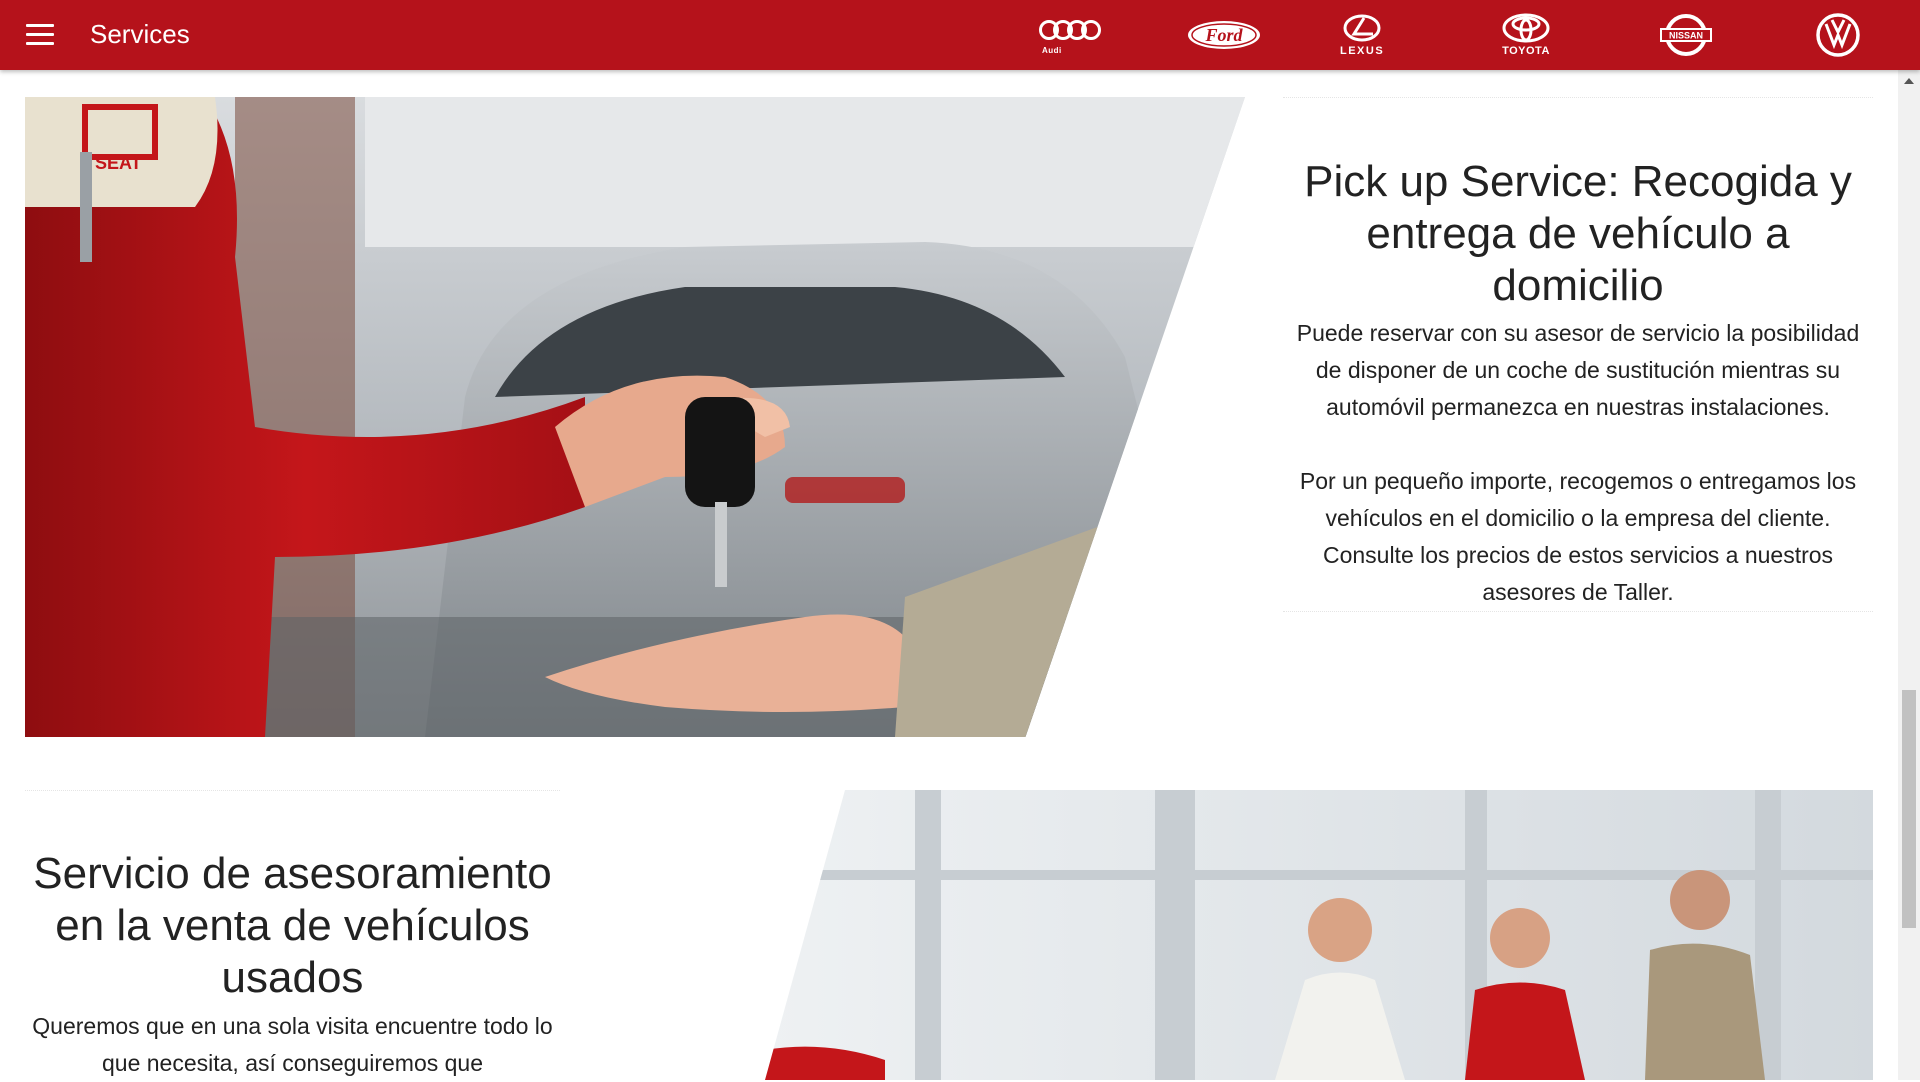  I want to click on app-bar: Services Audi Ford LEXUS TOYOTA NISSAN, so click(960, 35).